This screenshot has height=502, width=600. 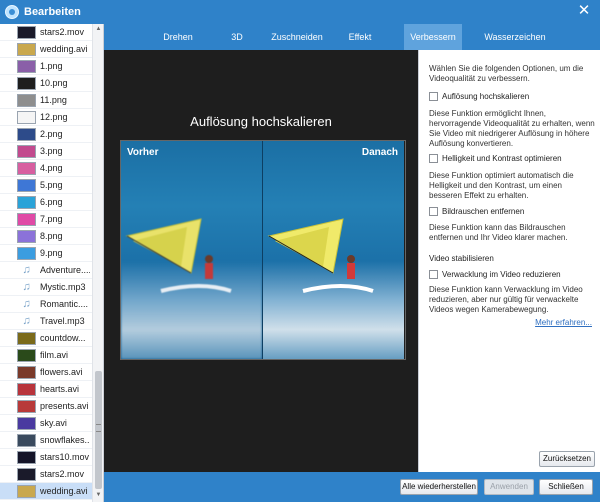 I want to click on brightness-checkbox, so click(x=433, y=158).